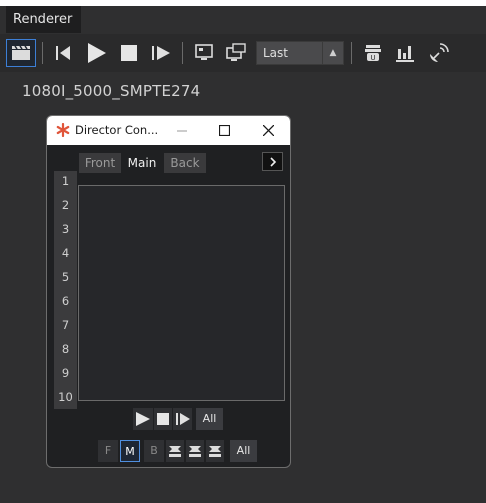 The height and width of the screenshot is (503, 486). I want to click on close-icon, so click(268, 130).